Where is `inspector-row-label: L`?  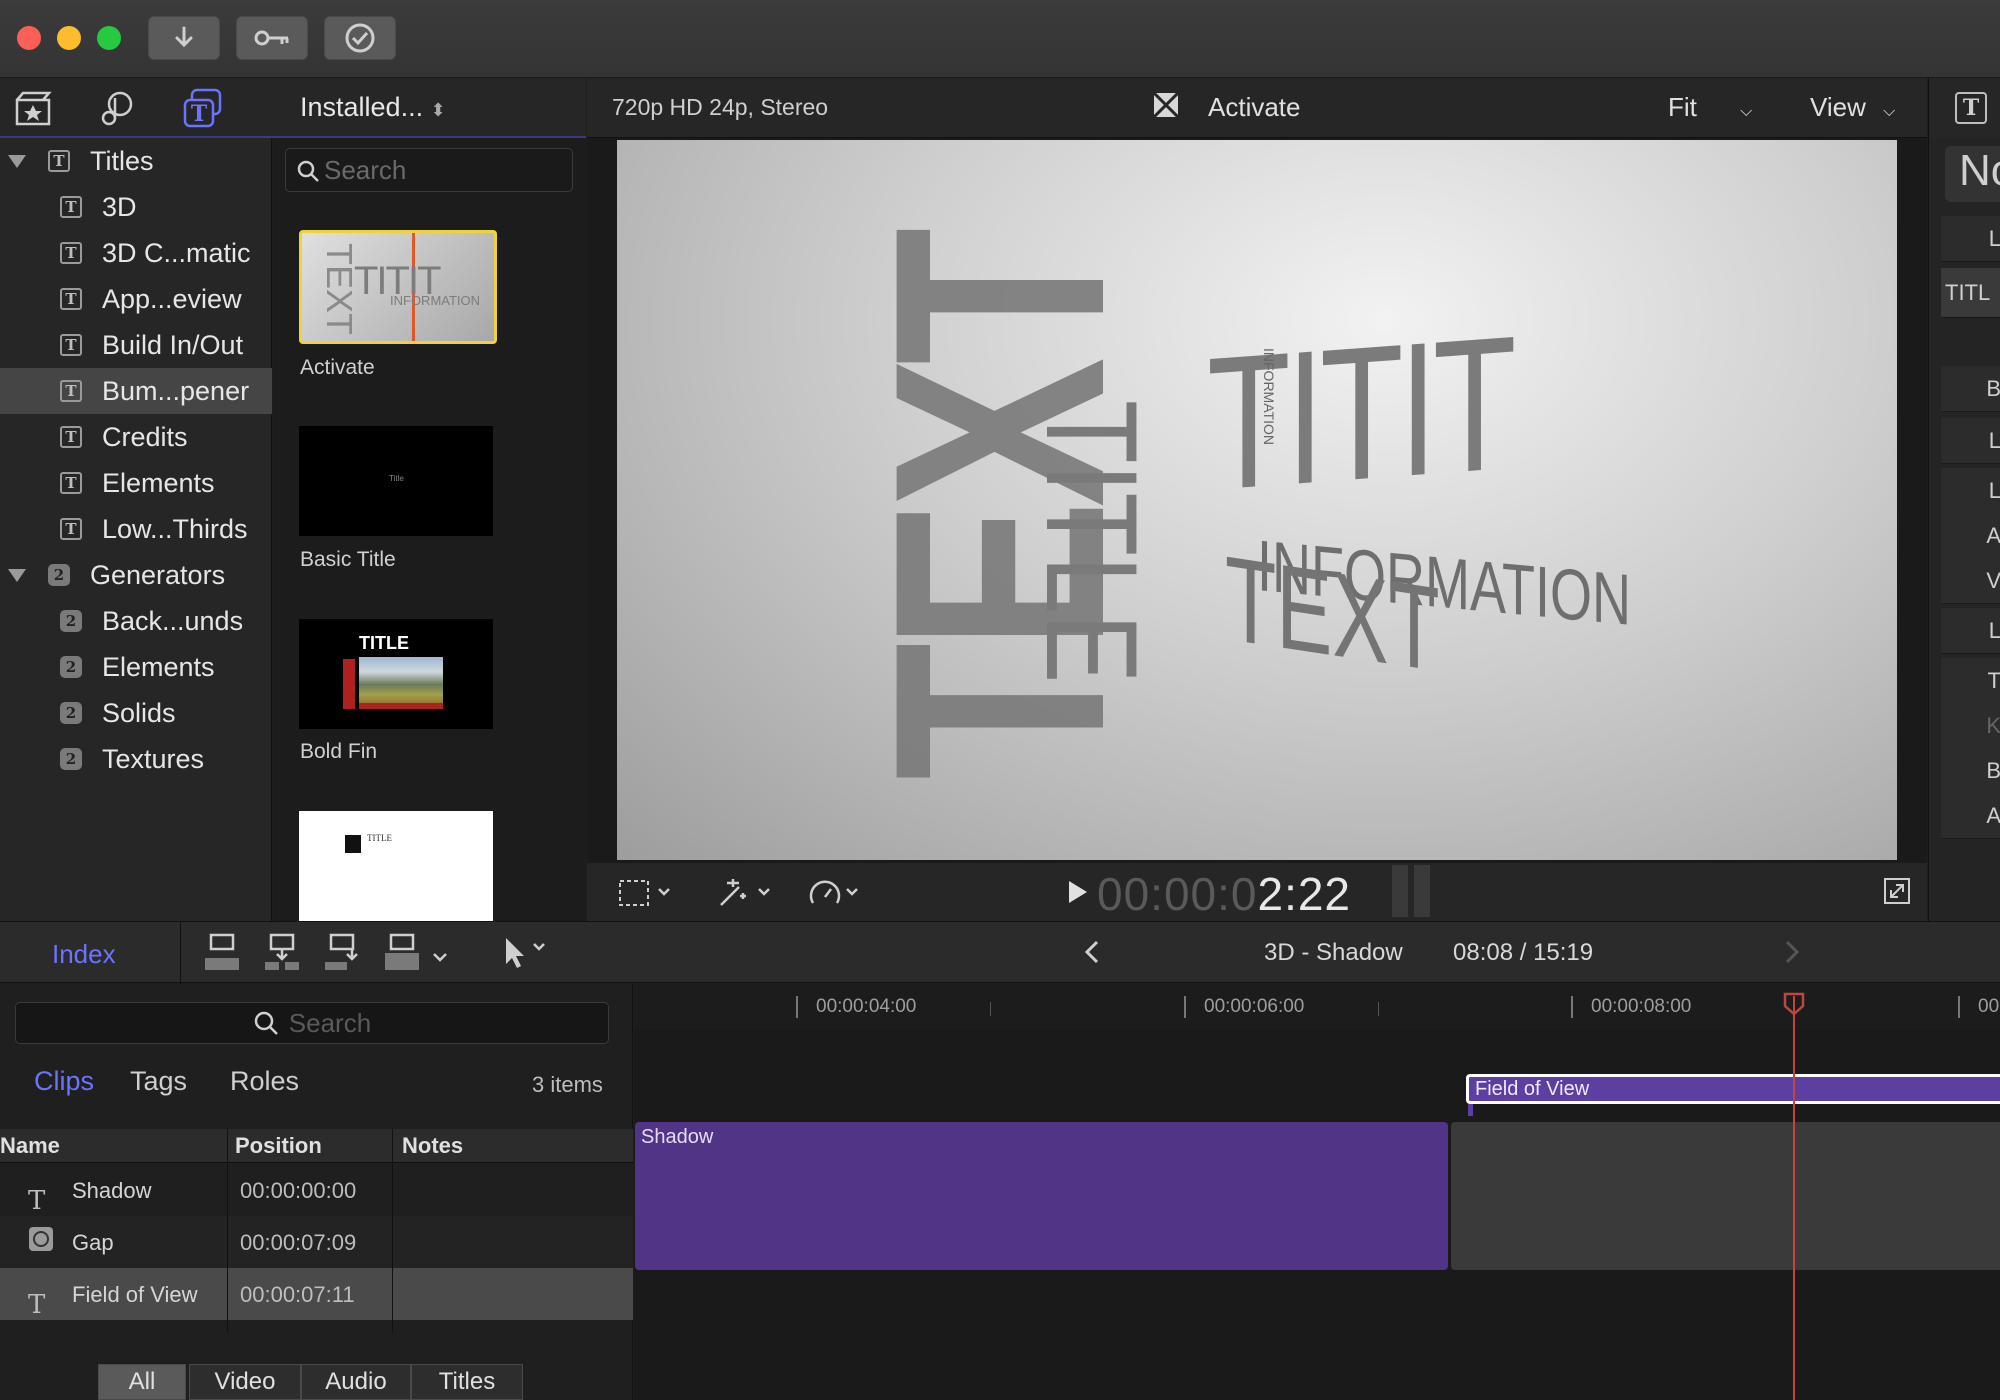 inspector-row-label: L is located at coordinates (1994, 630).